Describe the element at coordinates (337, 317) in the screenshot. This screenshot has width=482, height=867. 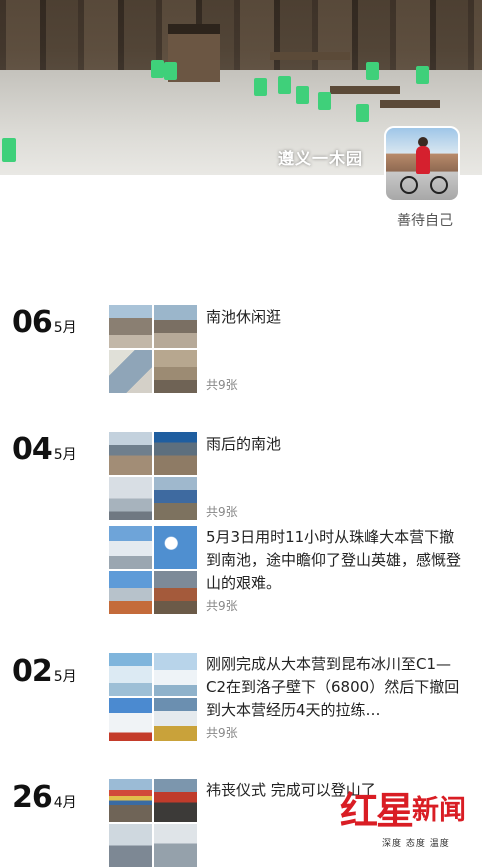
I see `moment-text: 南池休闲逛` at that location.